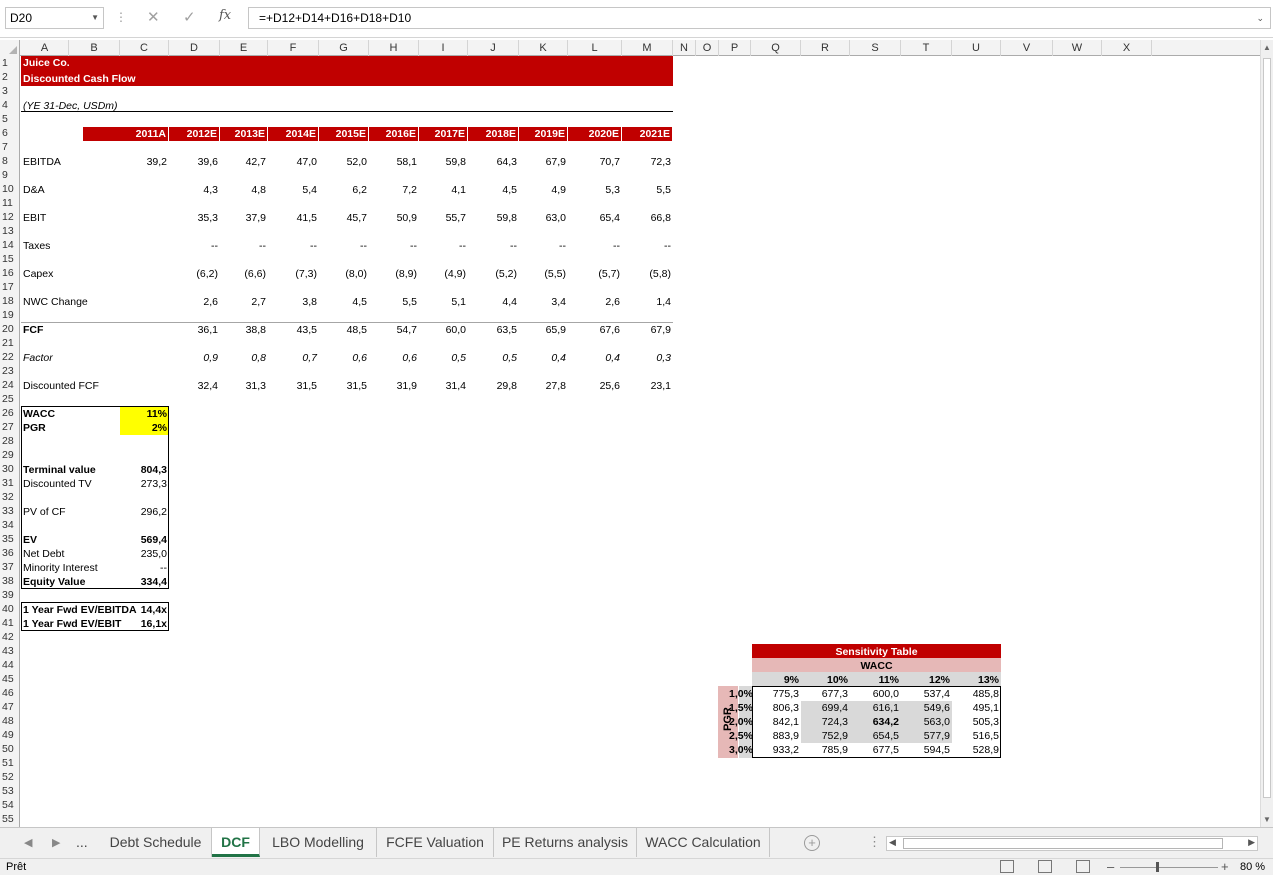  Describe the element at coordinates (121, 17) in the screenshot. I see `more-options-icon: ⋮` at that location.